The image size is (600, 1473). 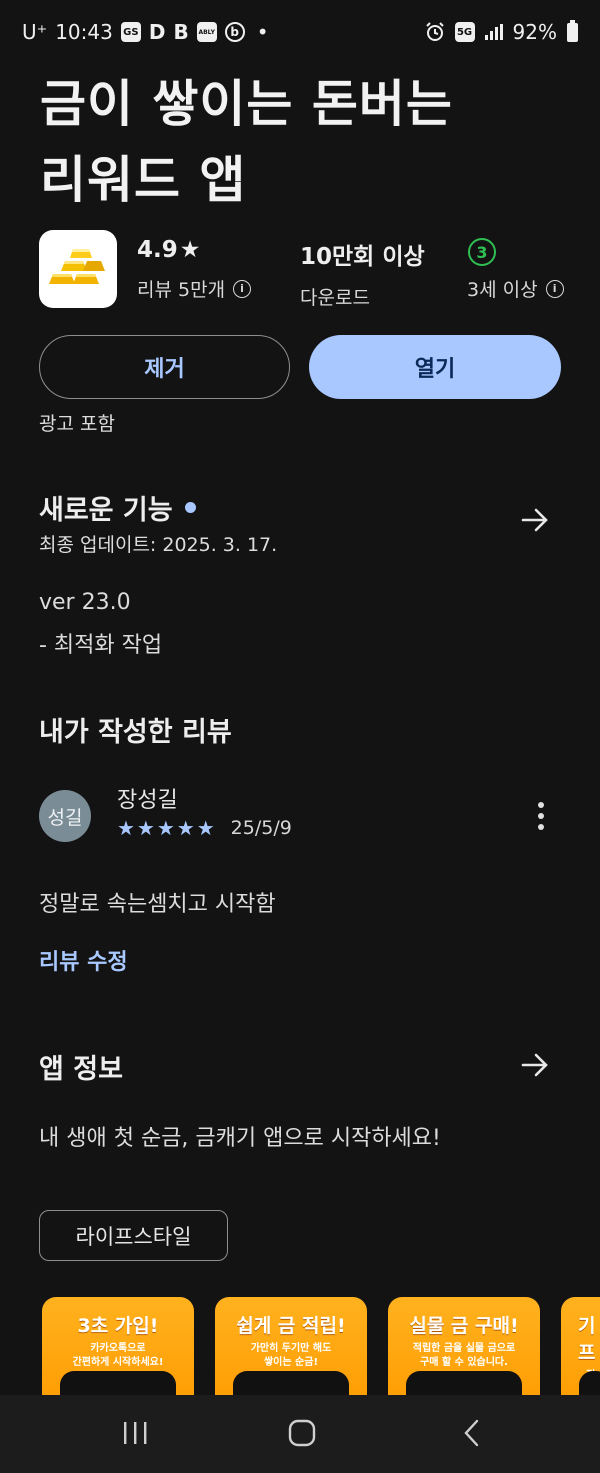 What do you see at coordinates (362, 273) in the screenshot?
I see `downloads-stat: 10만회 이상 다운로드` at bounding box center [362, 273].